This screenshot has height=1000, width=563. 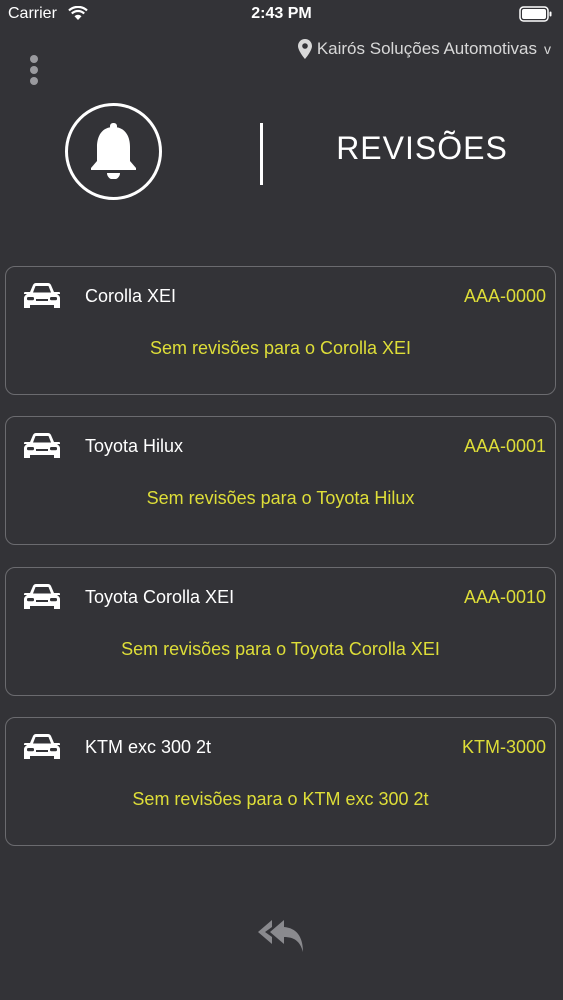 I want to click on status-bar: Carrier 2:43 PM, so click(x=281, y=15).